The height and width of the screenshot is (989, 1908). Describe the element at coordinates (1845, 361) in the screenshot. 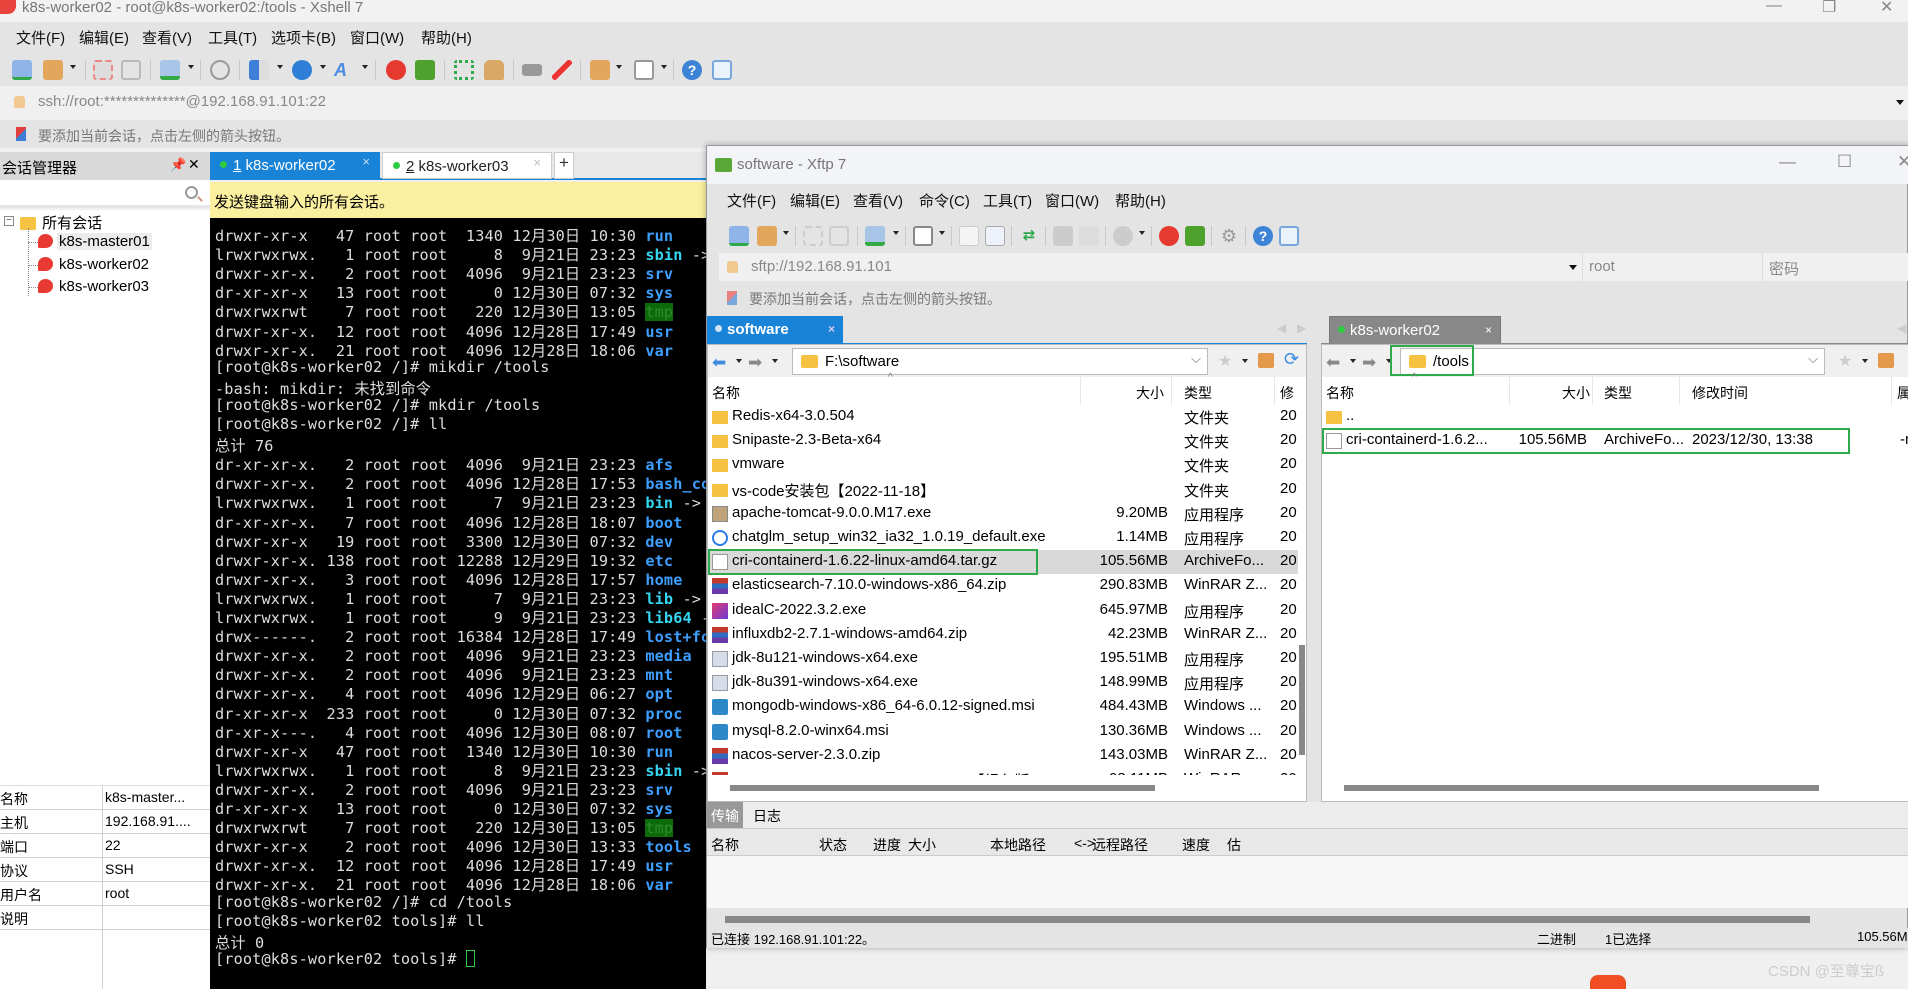

I see `bookmark-icon: ★` at that location.